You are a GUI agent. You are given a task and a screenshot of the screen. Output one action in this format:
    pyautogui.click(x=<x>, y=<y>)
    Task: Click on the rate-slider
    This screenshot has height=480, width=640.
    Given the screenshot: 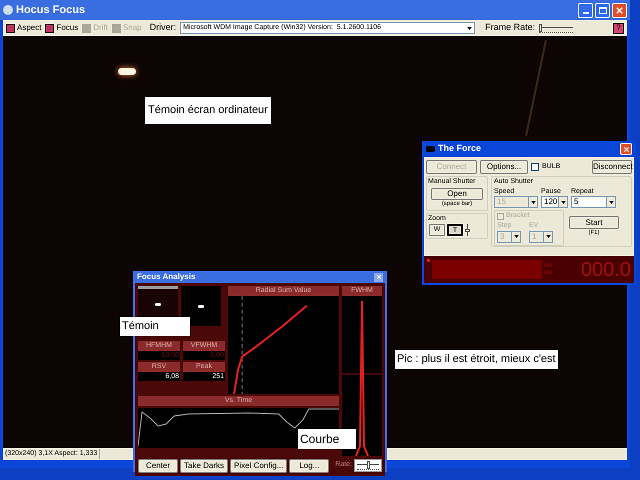 What is the action you would take?
    pyautogui.click(x=368, y=465)
    